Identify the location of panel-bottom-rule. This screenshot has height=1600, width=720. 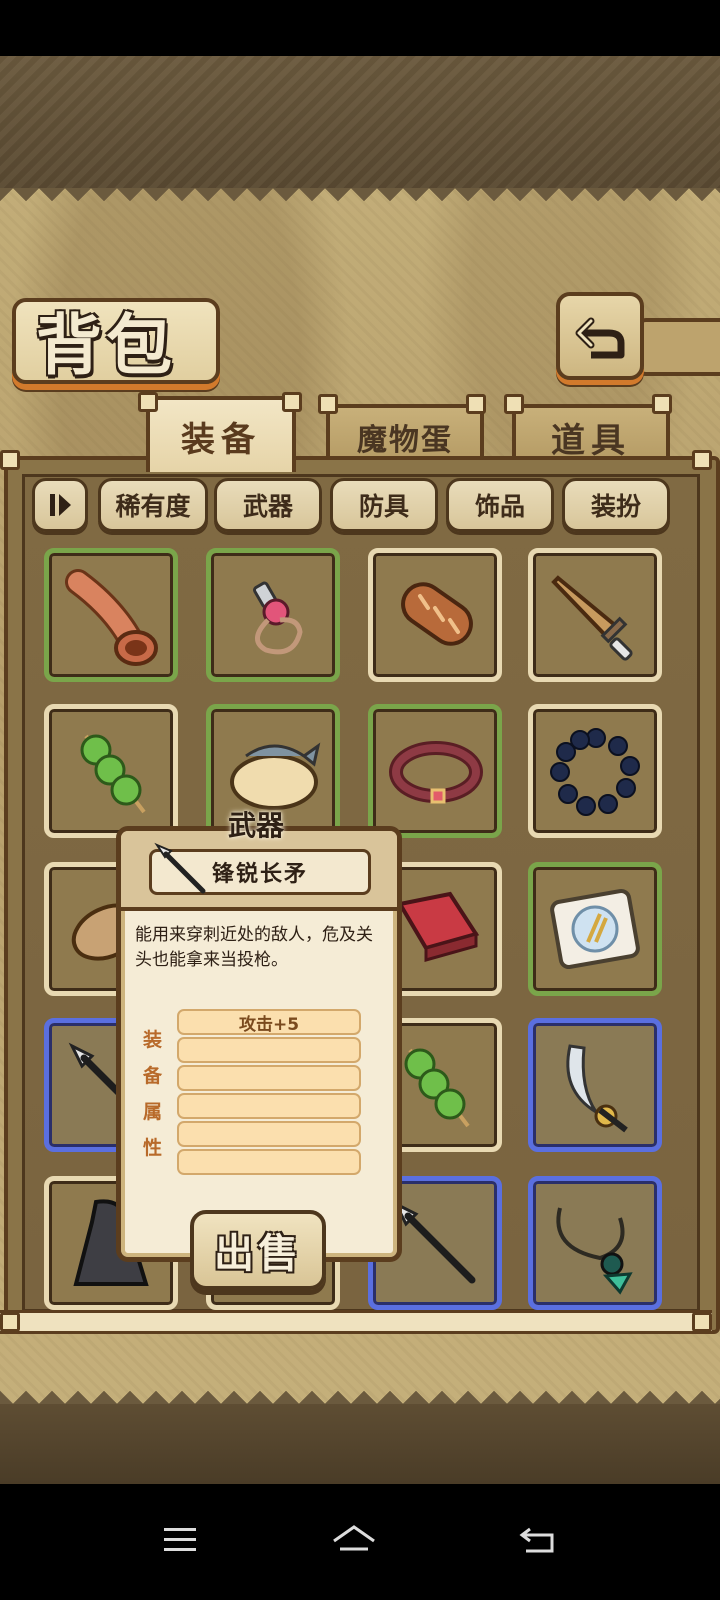
(356, 1322).